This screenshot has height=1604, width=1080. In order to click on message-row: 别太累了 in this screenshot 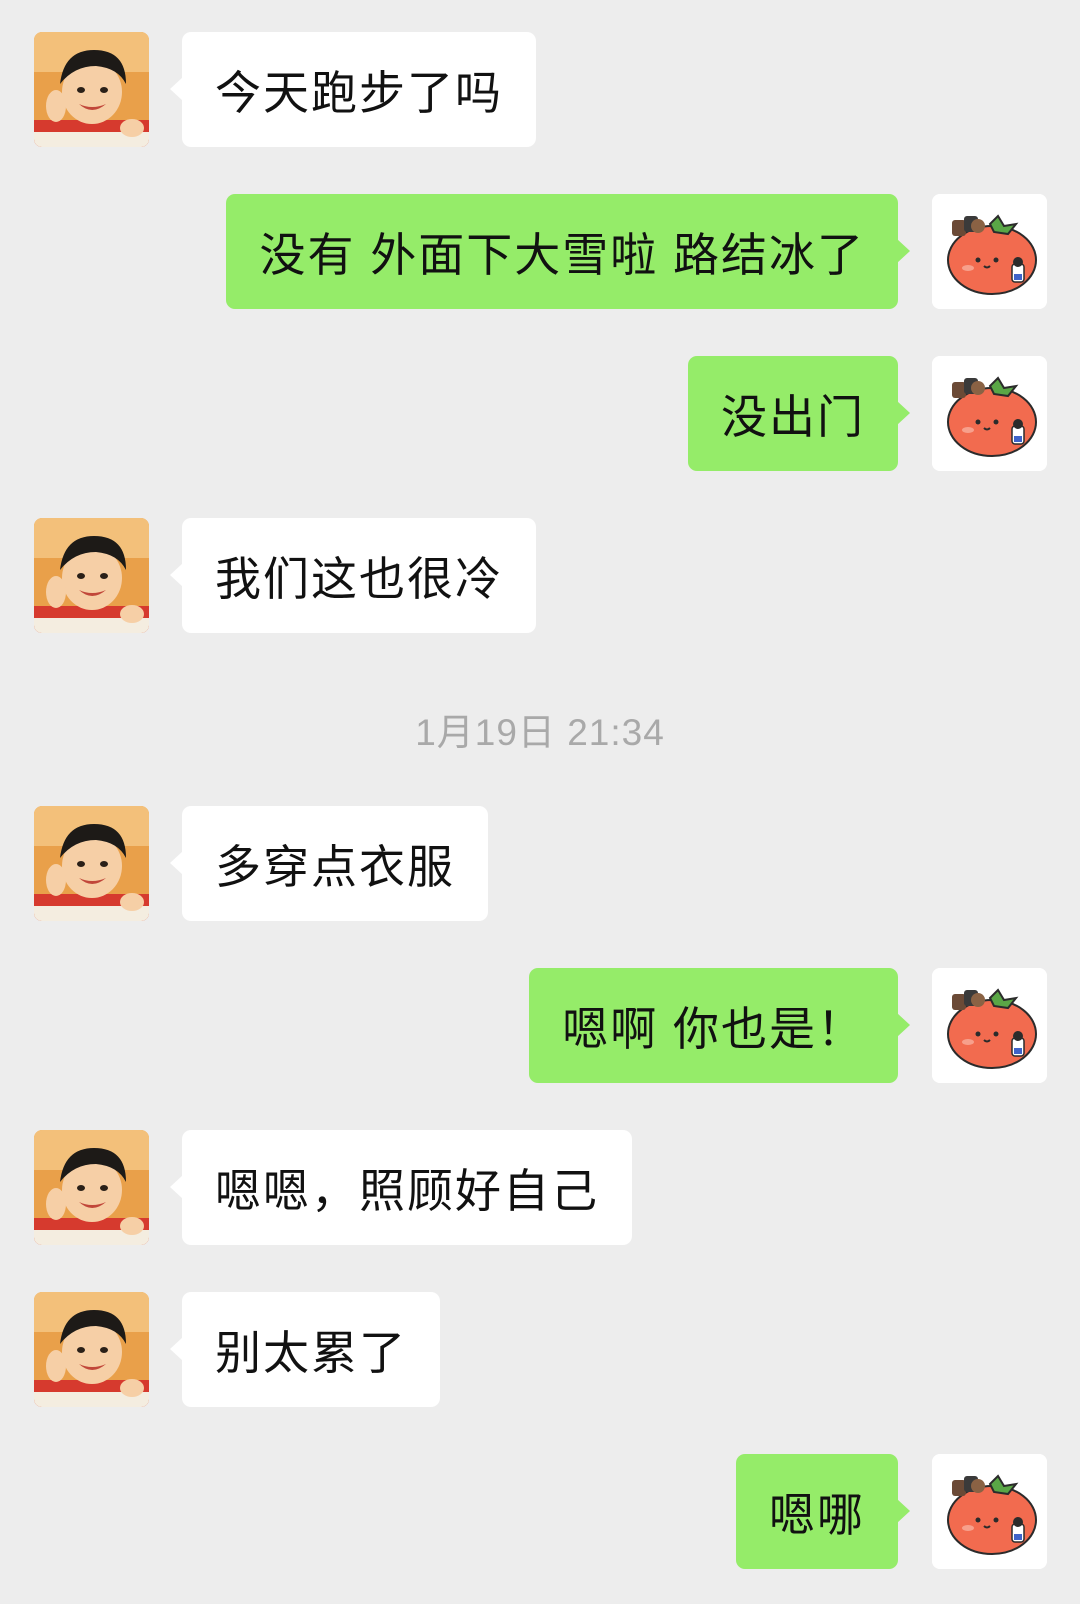, I will do `click(540, 1349)`.